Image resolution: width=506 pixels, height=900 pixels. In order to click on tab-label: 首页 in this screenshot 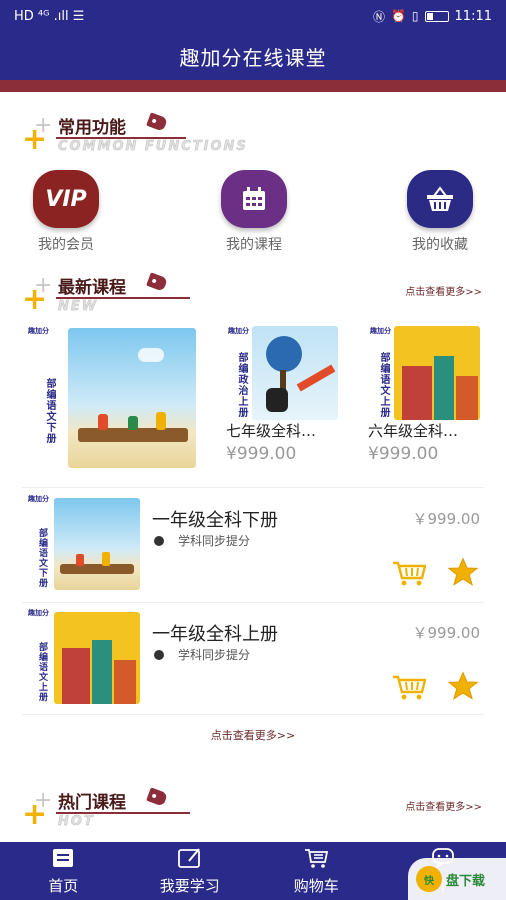, I will do `click(63, 885)`.